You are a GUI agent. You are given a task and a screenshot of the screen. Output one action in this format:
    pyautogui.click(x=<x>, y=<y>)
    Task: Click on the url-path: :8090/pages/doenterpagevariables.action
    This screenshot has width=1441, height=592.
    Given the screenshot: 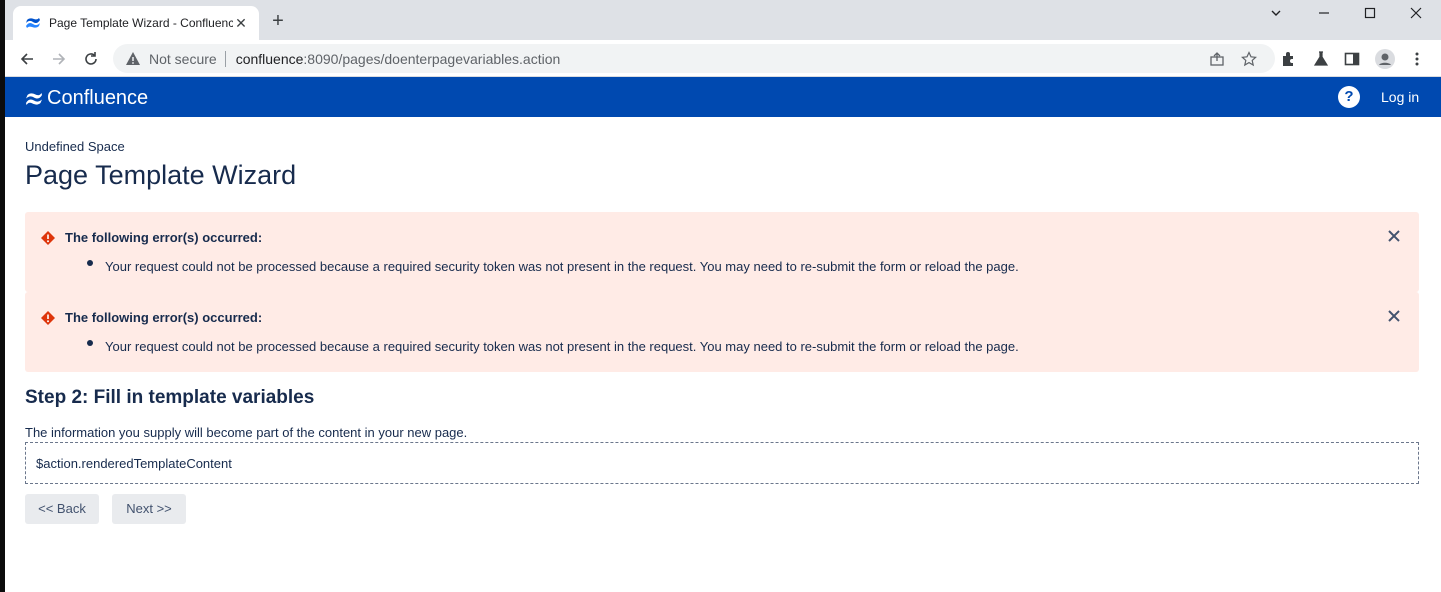 What is the action you would take?
    pyautogui.click(x=432, y=58)
    